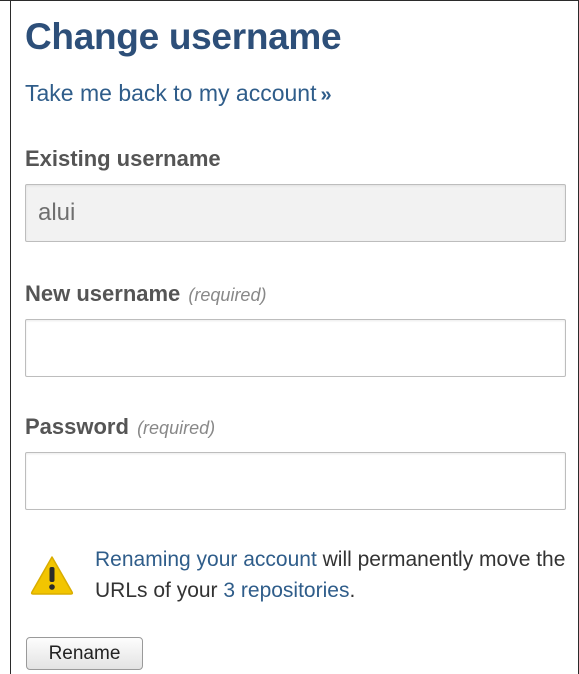 Image resolution: width=579 pixels, height=674 pixels. Describe the element at coordinates (286, 590) in the screenshot. I see `repositories-link: 3 repositories` at that location.